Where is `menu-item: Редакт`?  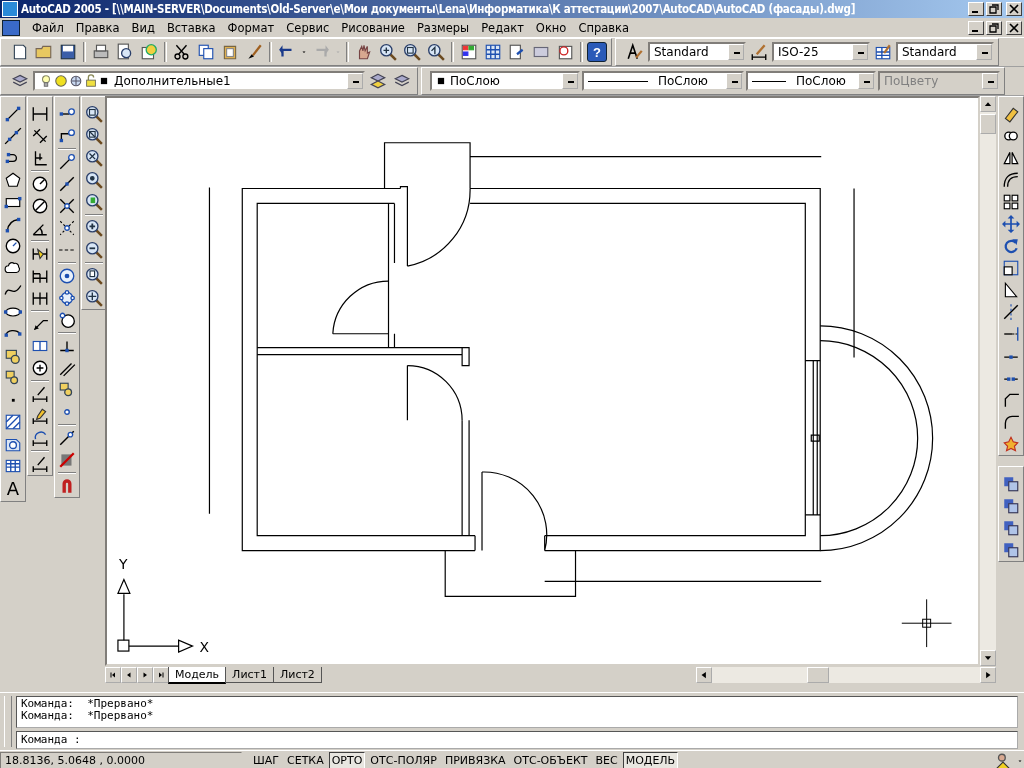 menu-item: Редакт is located at coordinates (502, 27).